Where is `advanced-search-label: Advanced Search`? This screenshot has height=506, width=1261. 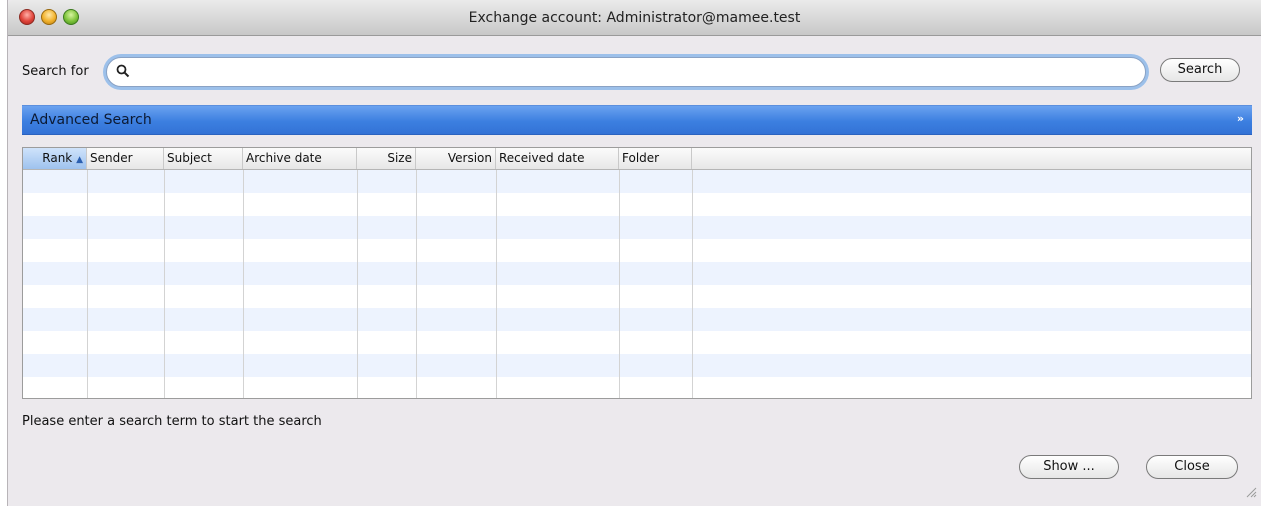 advanced-search-label: Advanced Search is located at coordinates (91, 120).